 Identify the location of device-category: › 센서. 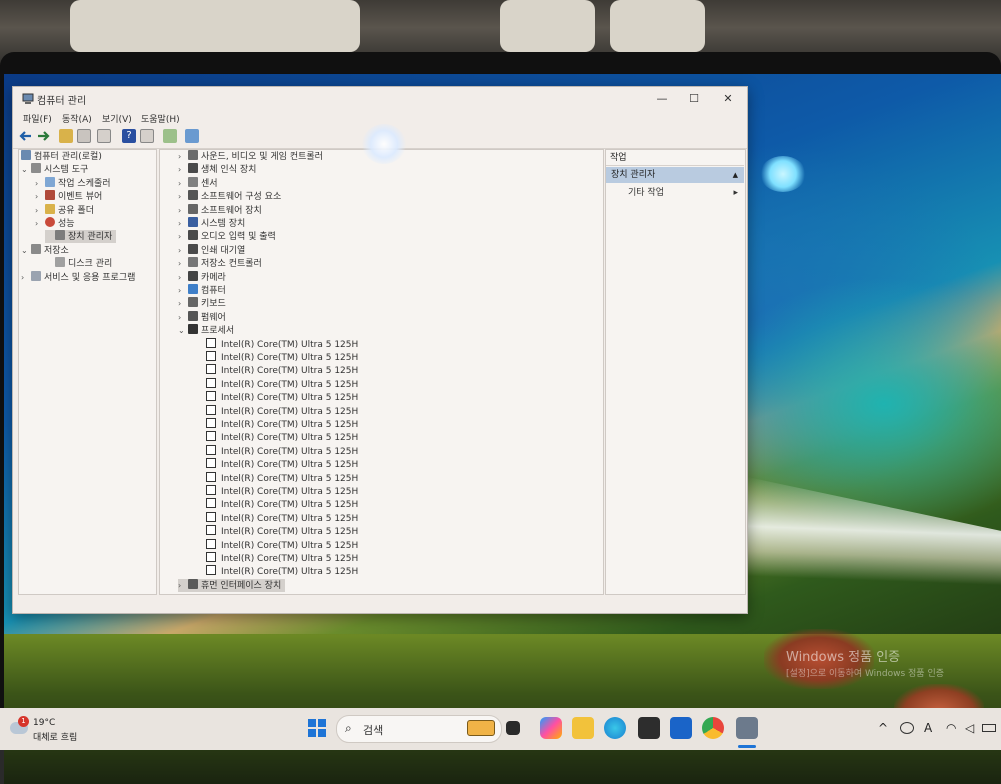
(198, 183).